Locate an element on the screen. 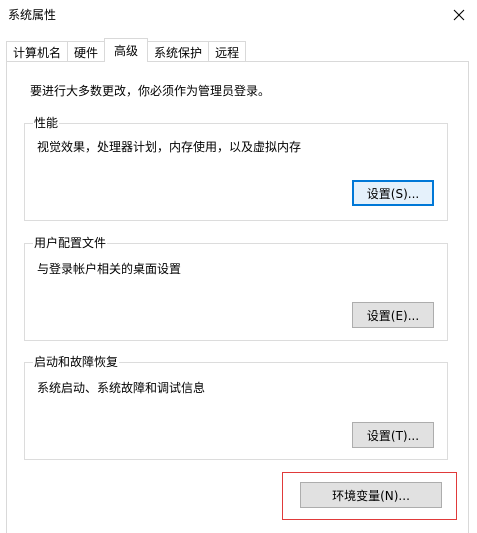 This screenshot has width=477, height=533. tab-hardware: 硬件 is located at coordinates (86, 51).